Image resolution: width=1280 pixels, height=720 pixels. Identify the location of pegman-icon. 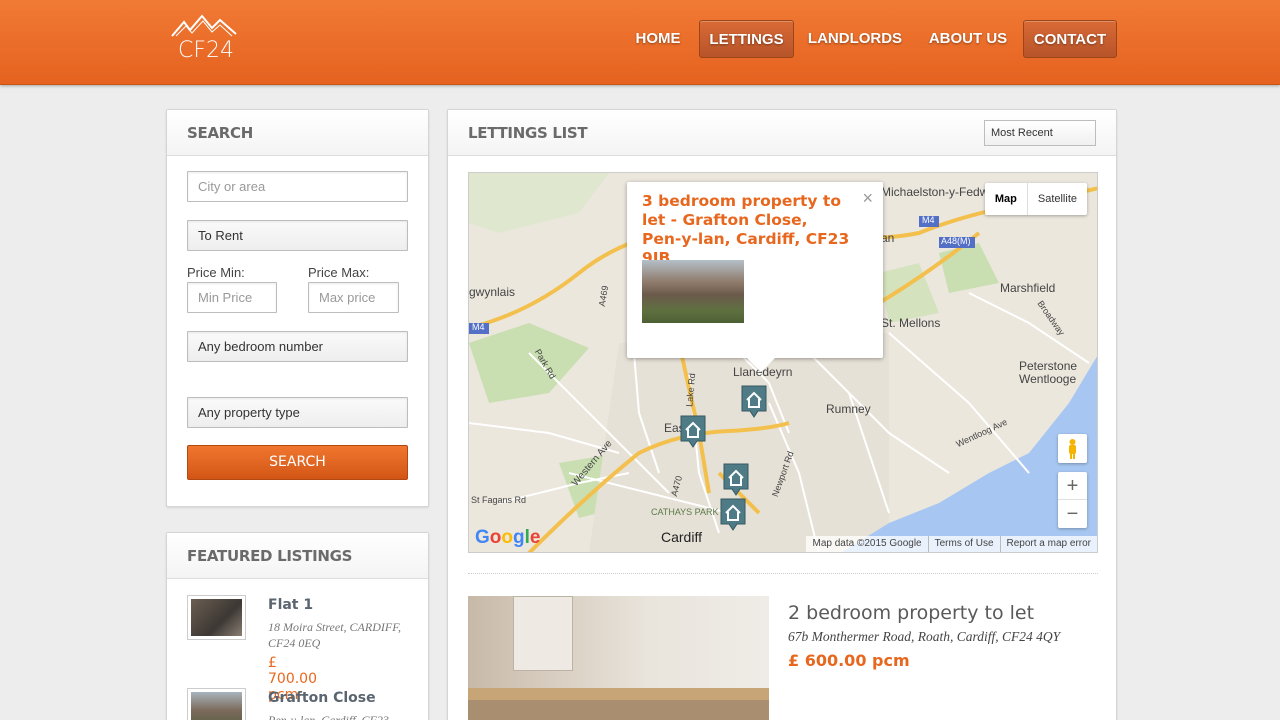
(1072, 449).